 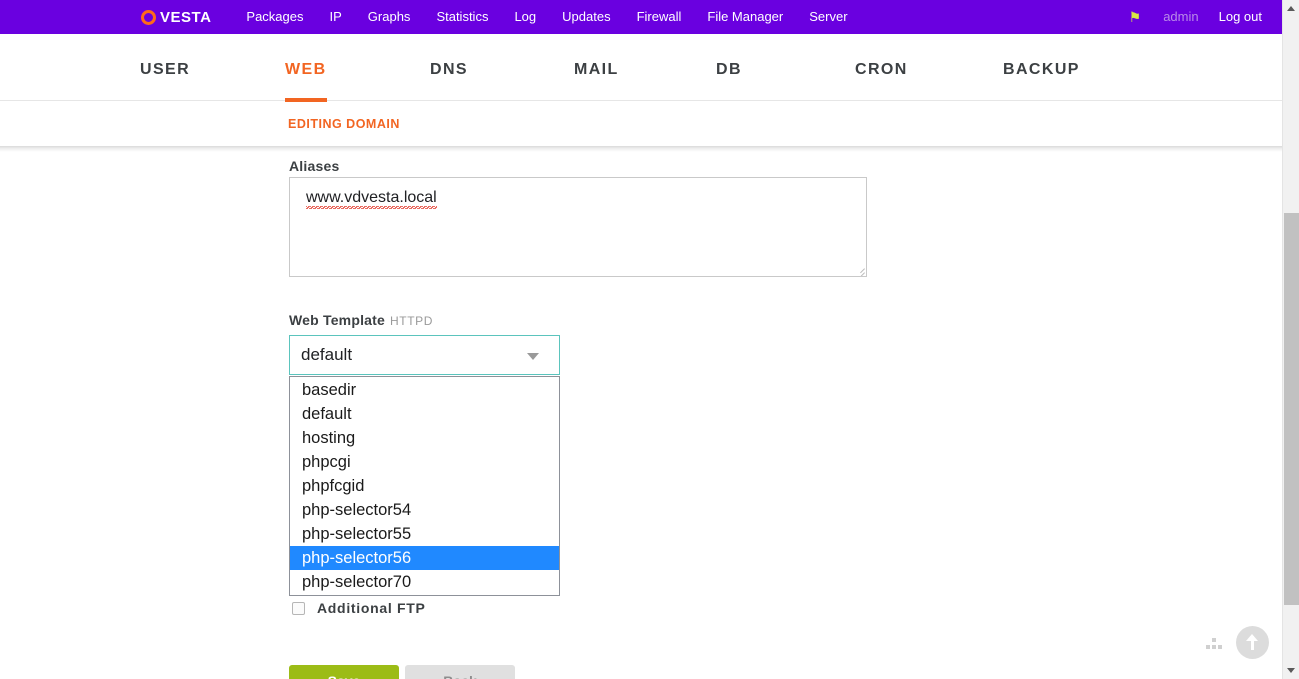 What do you see at coordinates (336, 17) in the screenshot?
I see `topnav-item-ip: IP` at bounding box center [336, 17].